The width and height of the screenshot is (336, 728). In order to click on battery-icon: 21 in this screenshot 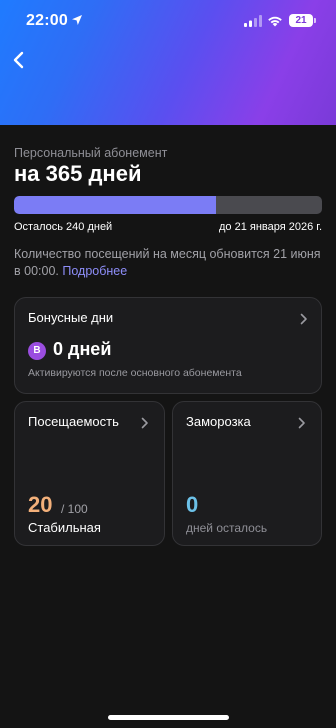, I will do `click(301, 20)`.